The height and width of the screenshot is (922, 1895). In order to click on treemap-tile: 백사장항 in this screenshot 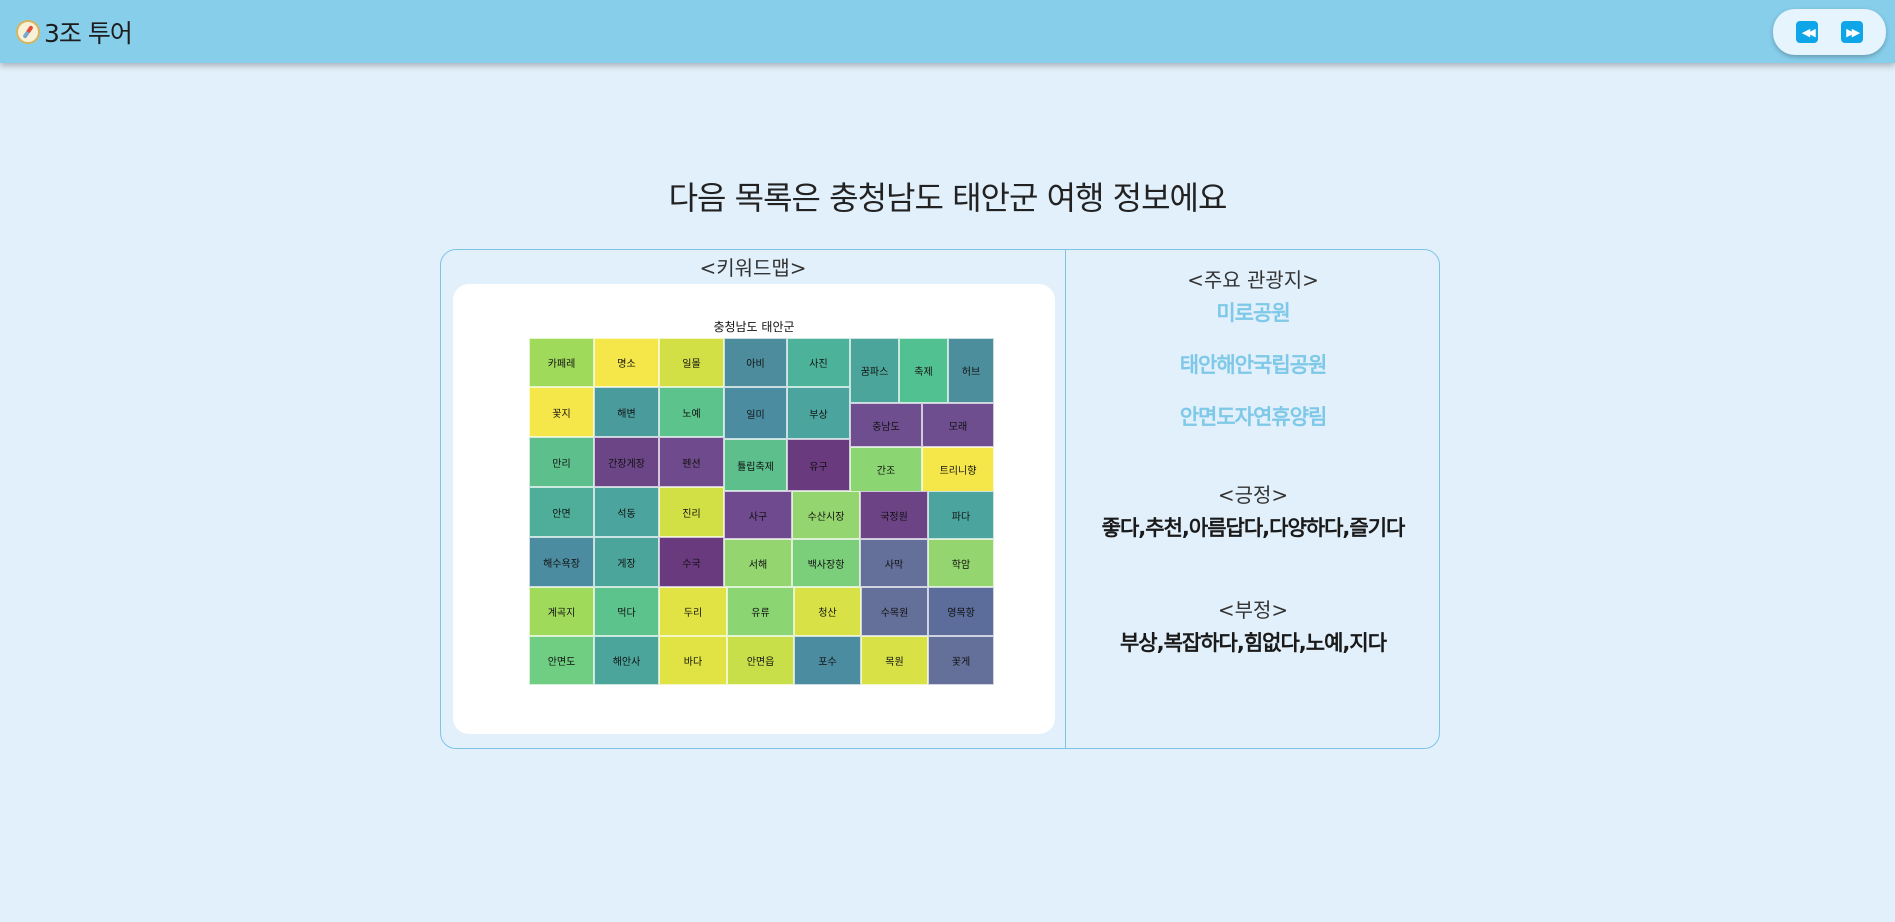, I will do `click(826, 563)`.